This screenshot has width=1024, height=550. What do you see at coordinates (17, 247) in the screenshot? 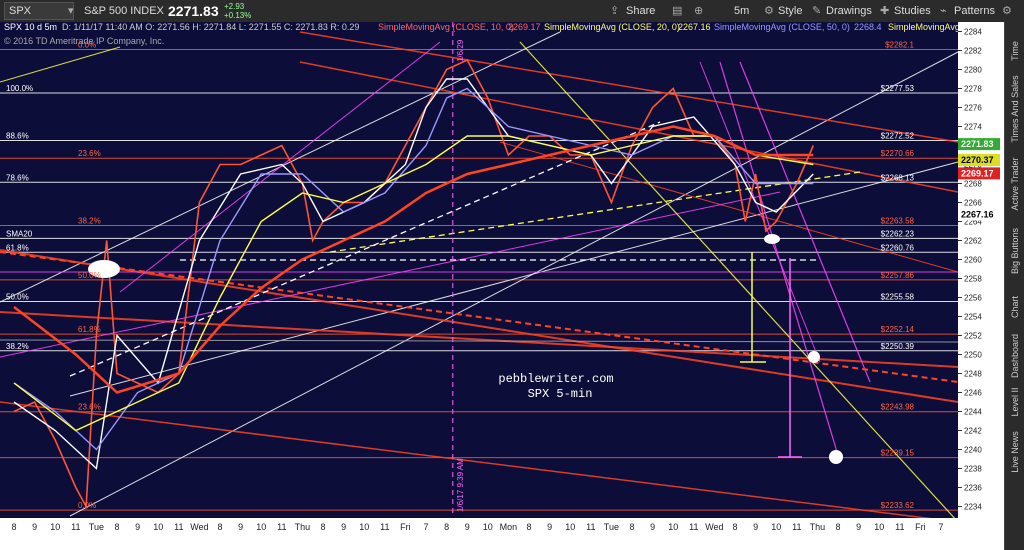
I see `level-pct-label: 61.8%` at bounding box center [17, 247].